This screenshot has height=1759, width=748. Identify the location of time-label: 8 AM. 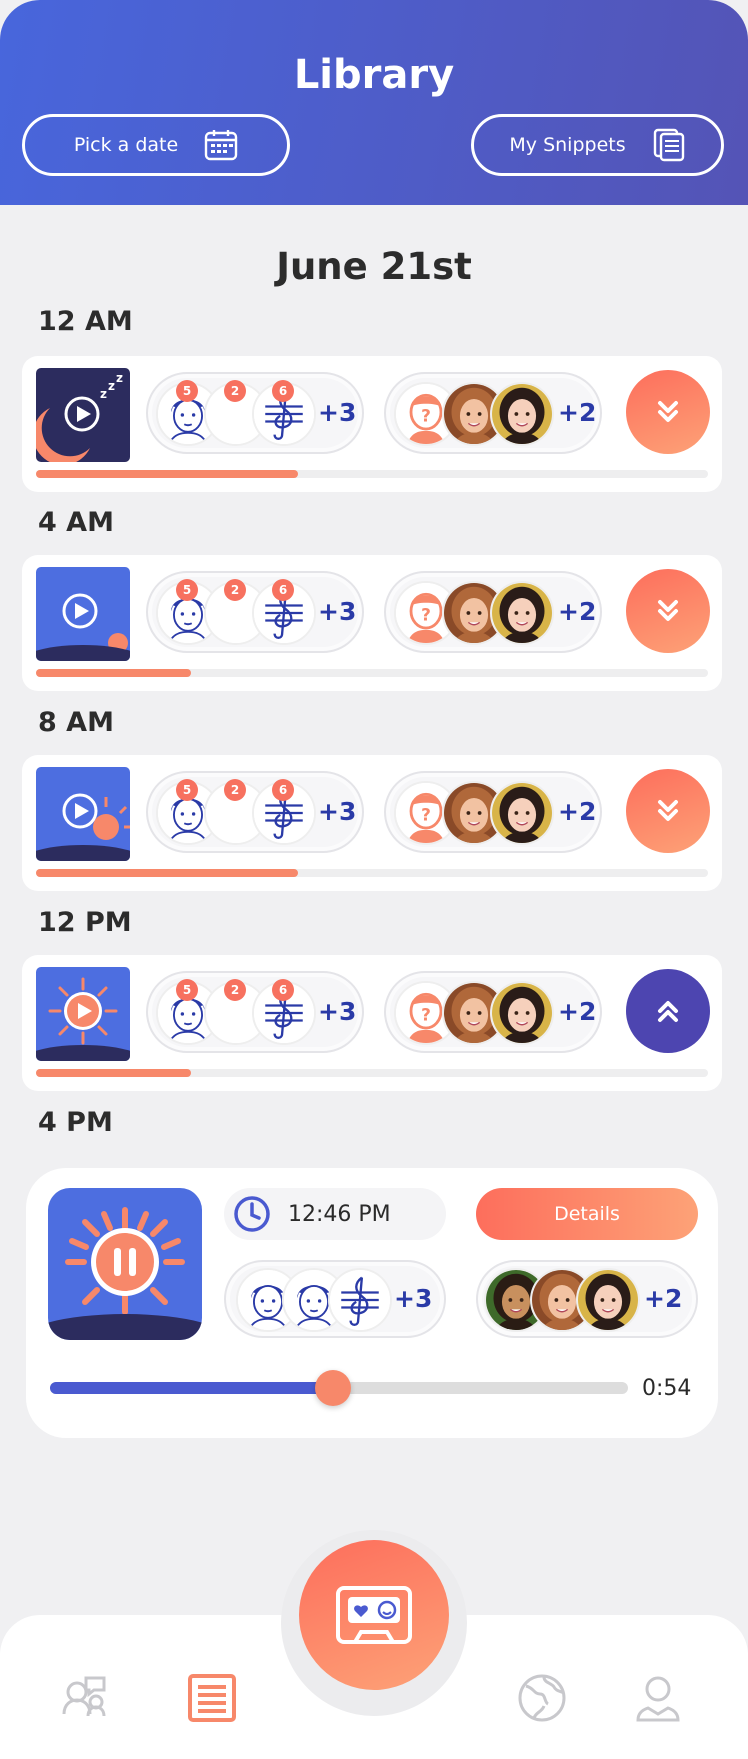
(76, 722).